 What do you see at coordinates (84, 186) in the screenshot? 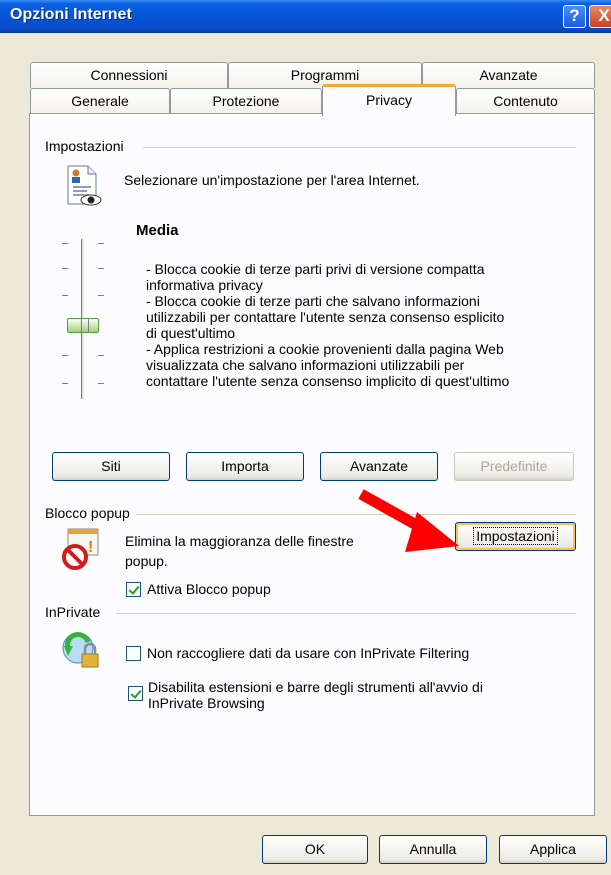
I see `privacy-document-icon` at bounding box center [84, 186].